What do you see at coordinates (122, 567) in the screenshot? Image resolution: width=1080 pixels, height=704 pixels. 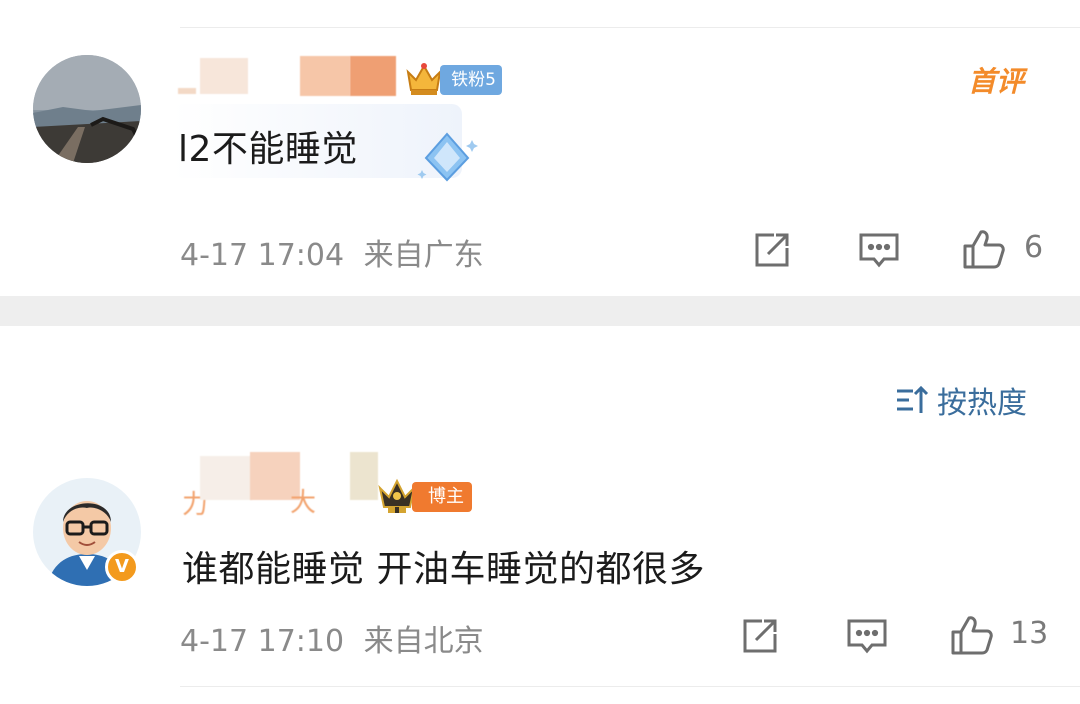 I see `verified-icon: V` at bounding box center [122, 567].